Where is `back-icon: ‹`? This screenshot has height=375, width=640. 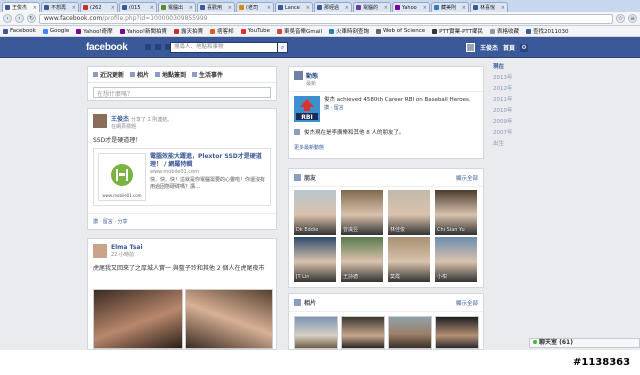 back-icon: ‹ is located at coordinates (7, 18).